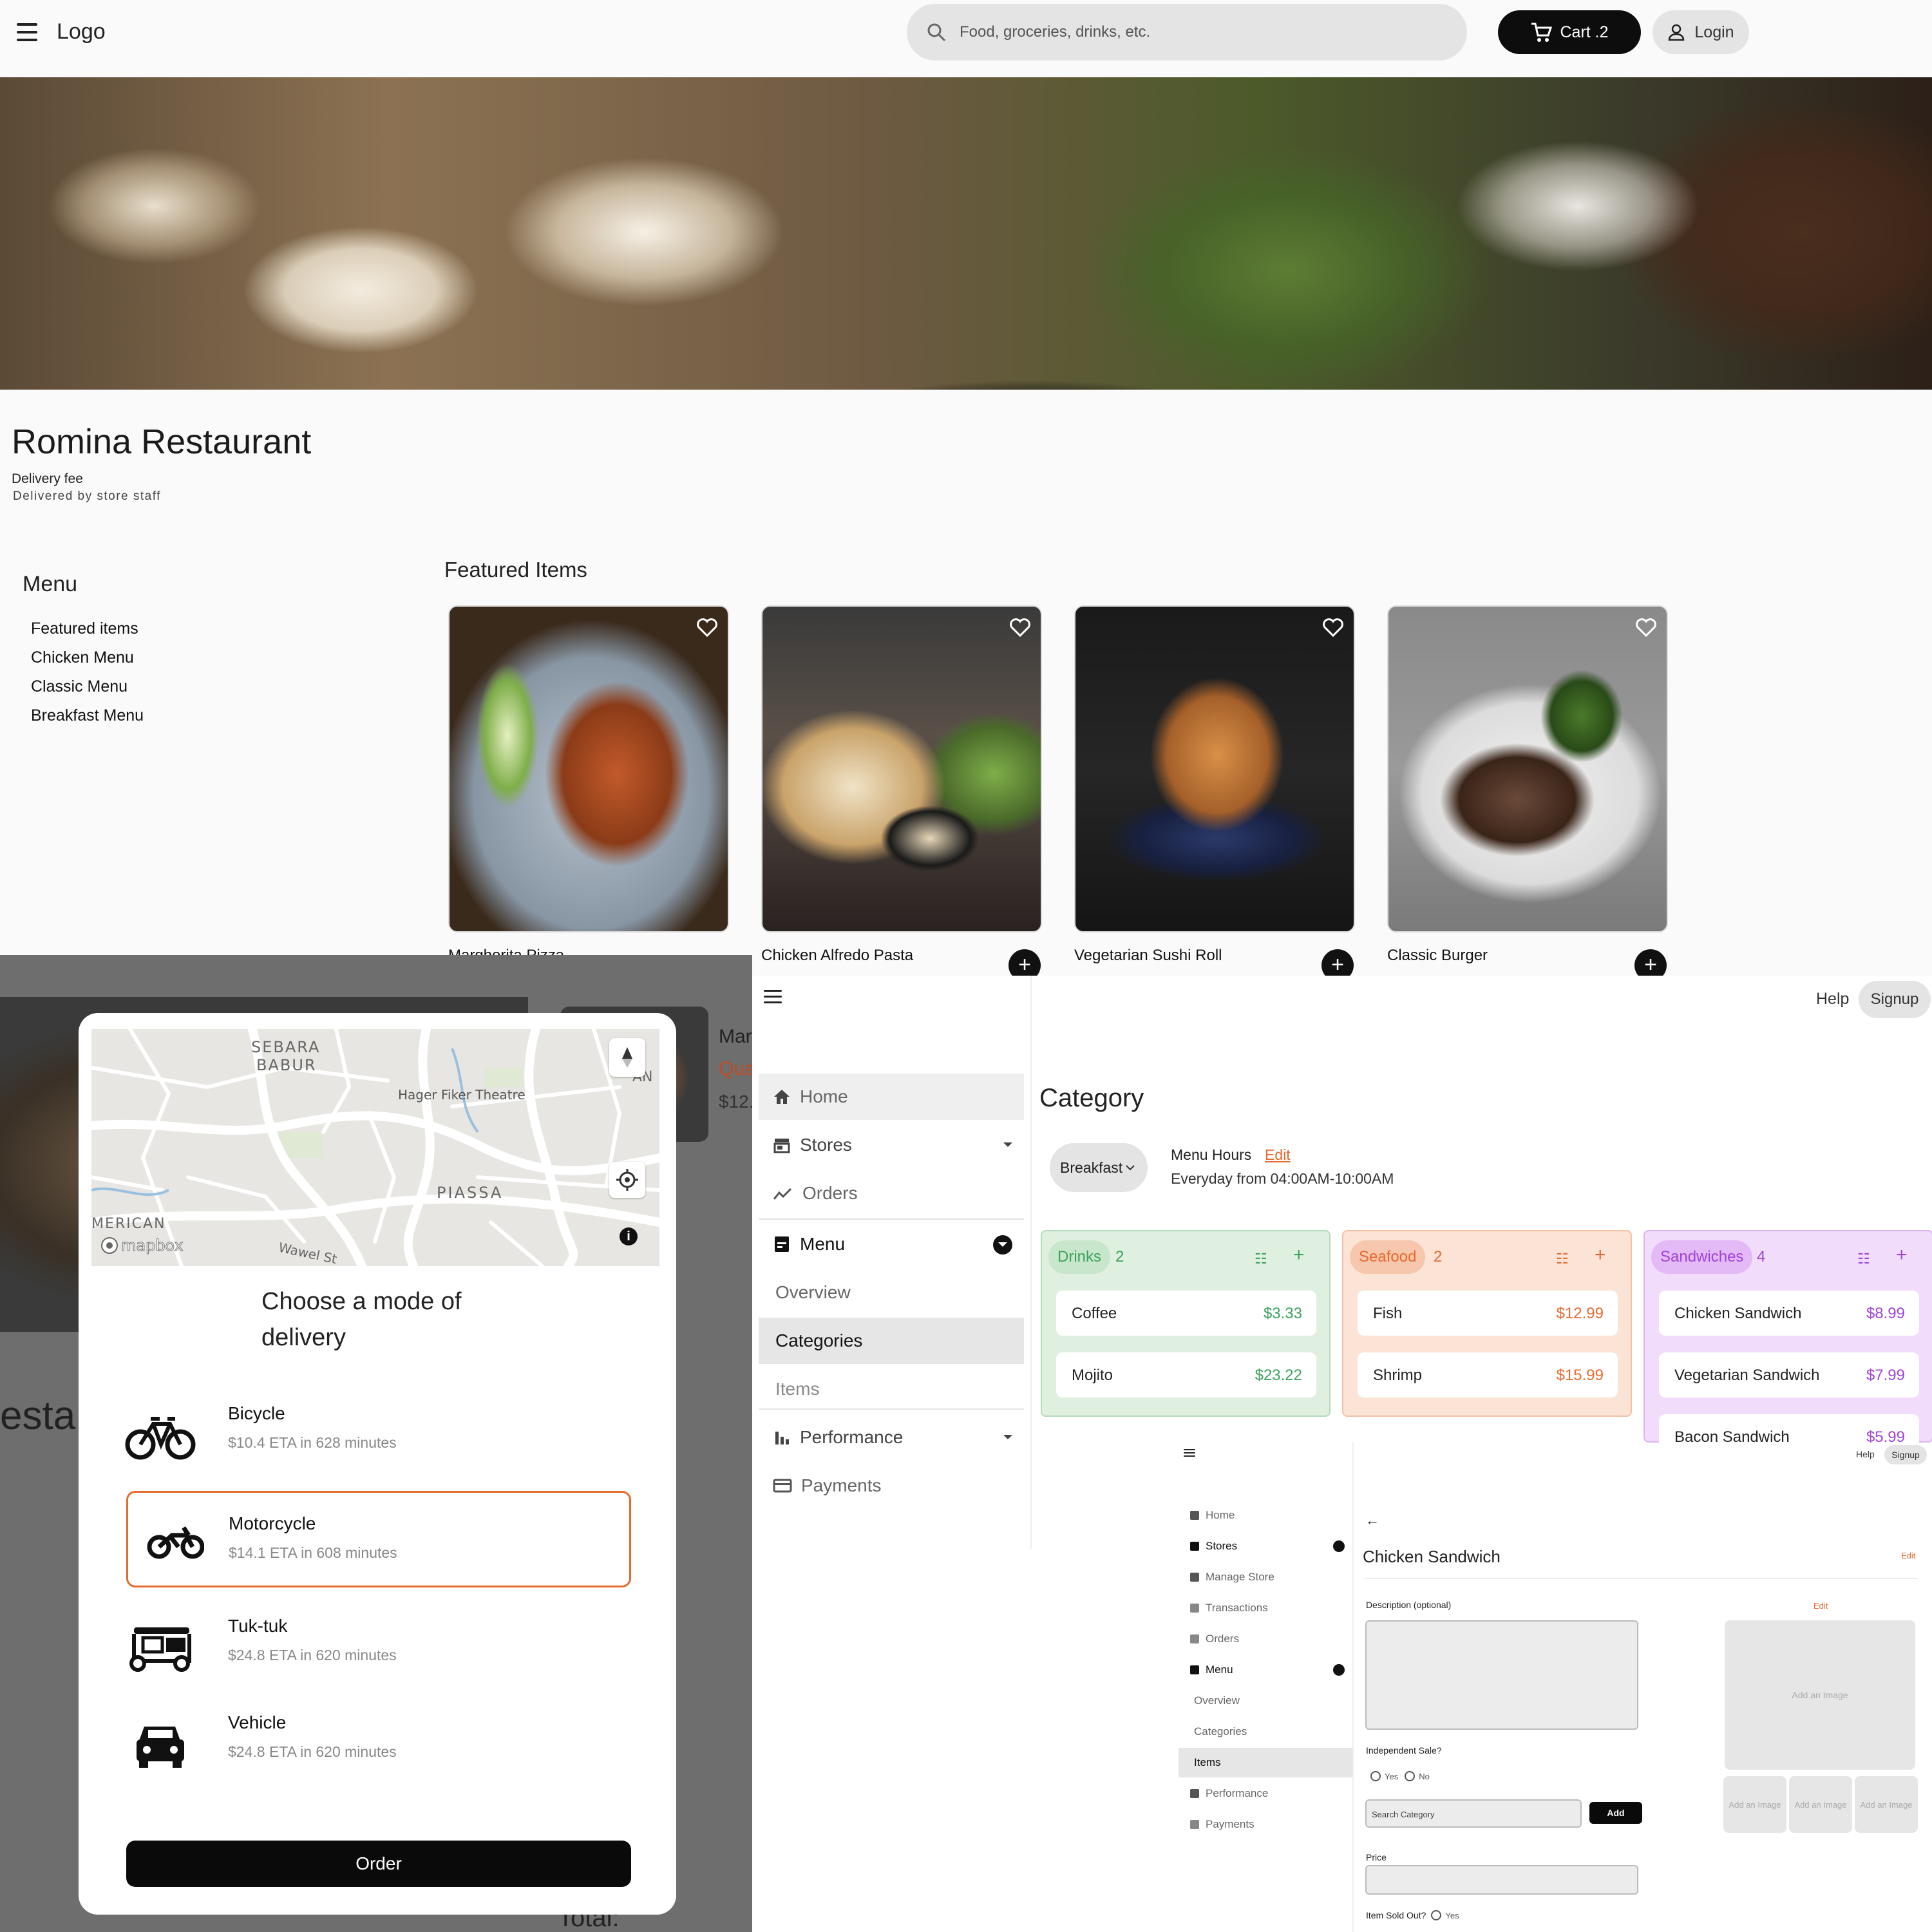  Describe the element at coordinates (1821, 1606) in the screenshot. I see `edit-image-link: Edit` at that location.